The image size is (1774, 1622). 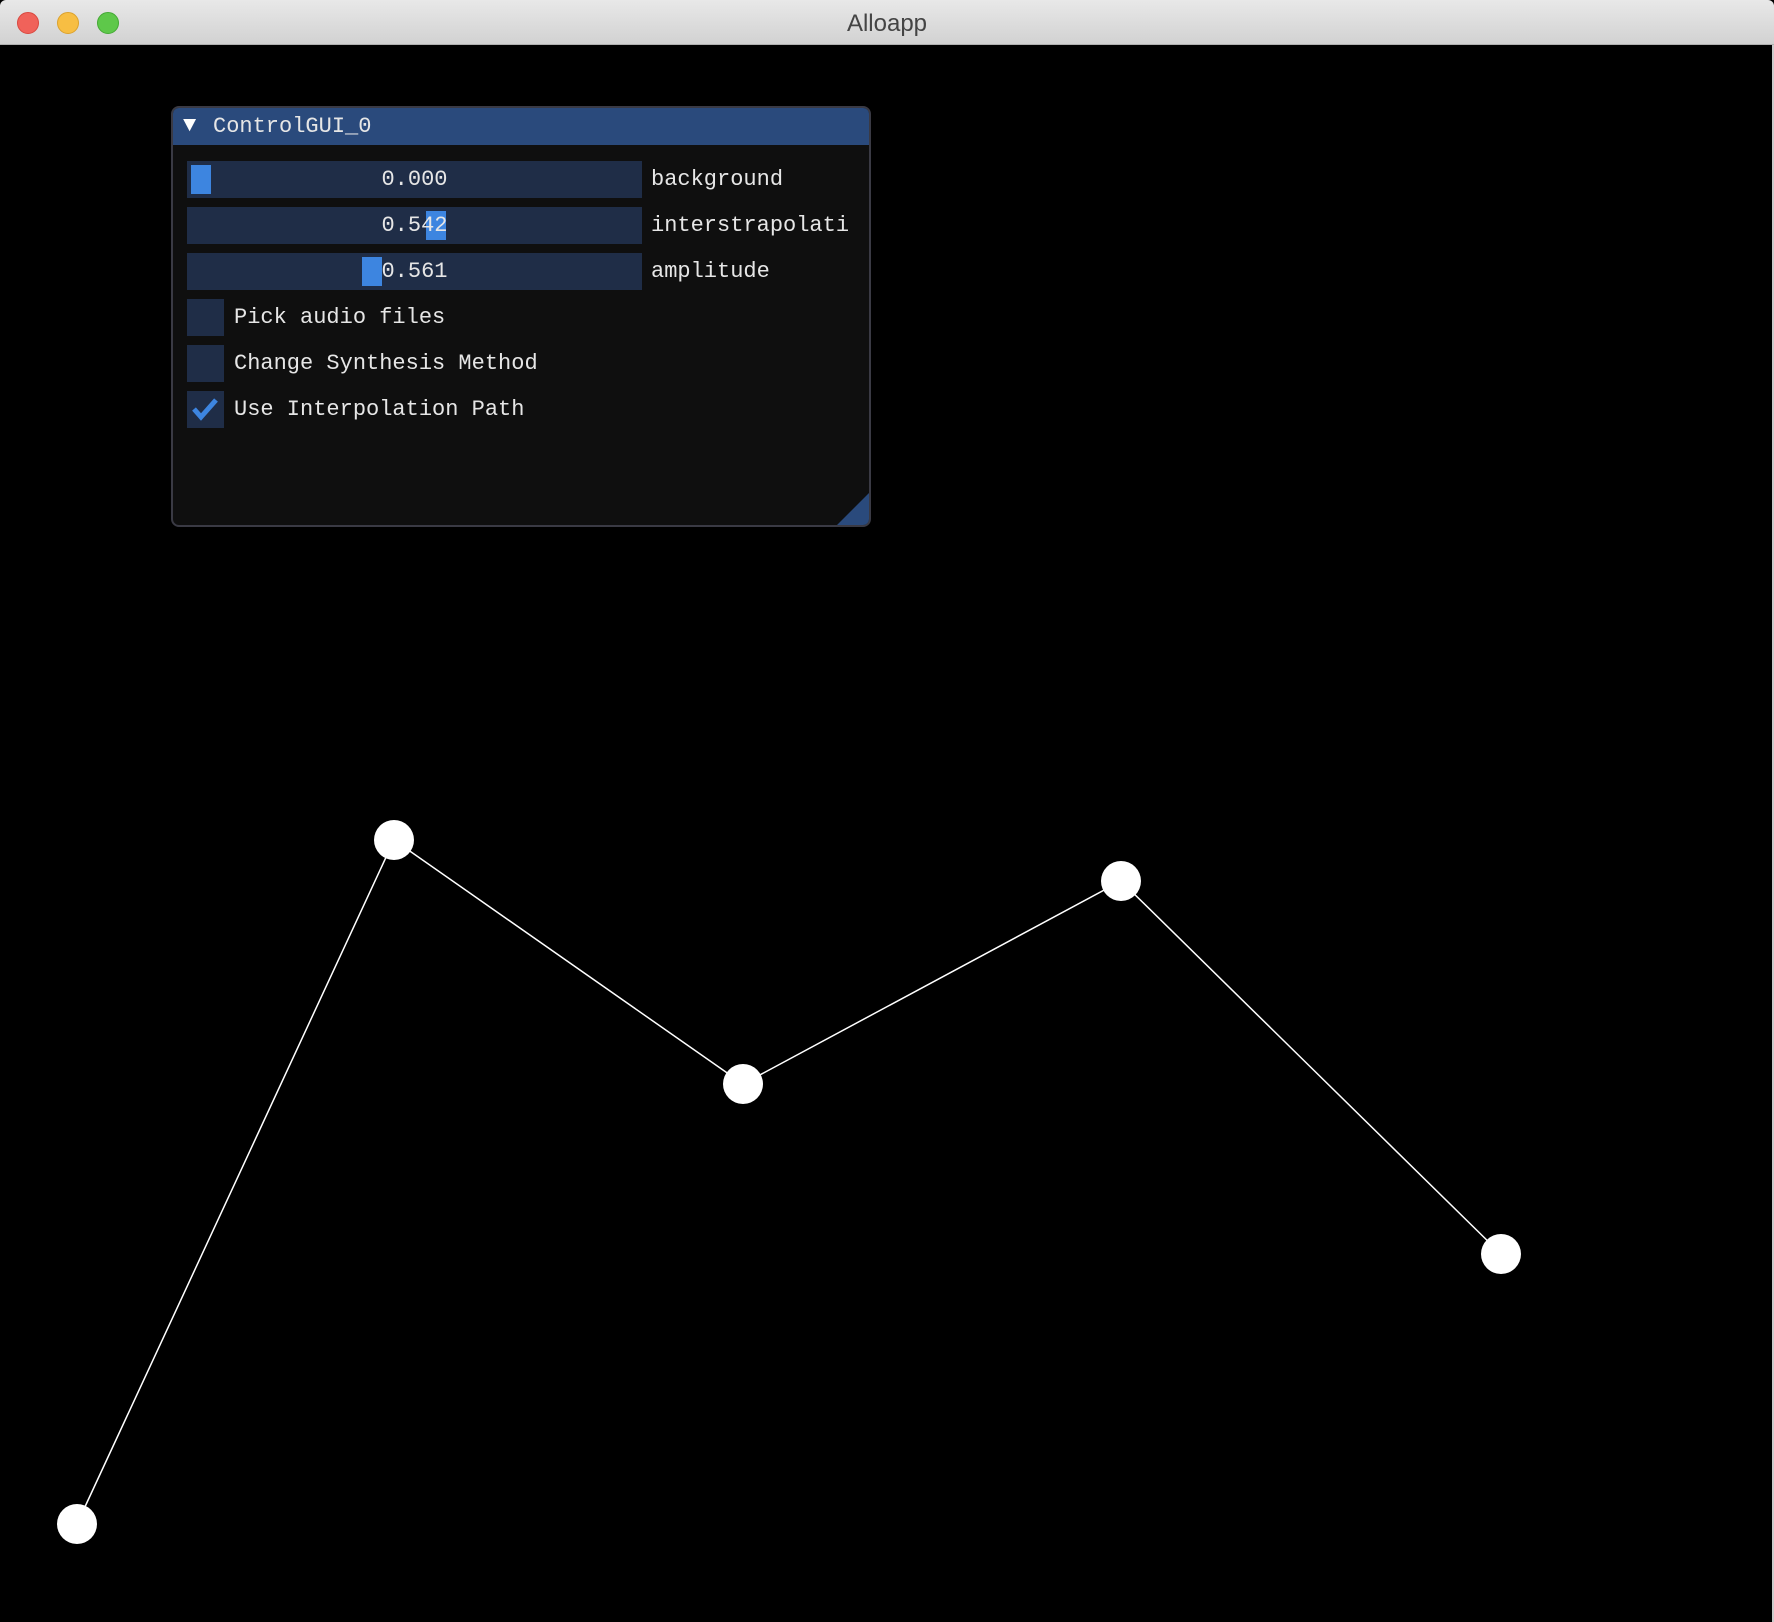 What do you see at coordinates (340, 317) in the screenshot?
I see `checkbox-label: Pick audio files` at bounding box center [340, 317].